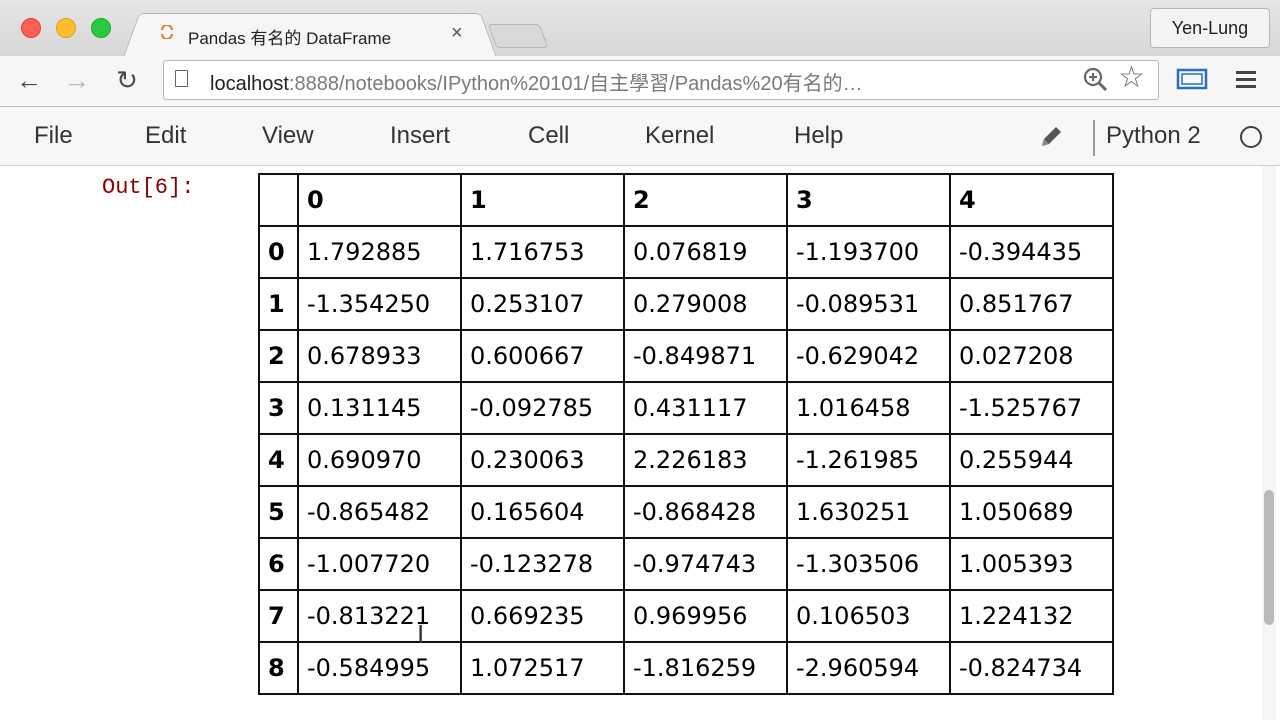 This screenshot has width=1280, height=720. What do you see at coordinates (1246, 79) in the screenshot?
I see `menu-icon` at bounding box center [1246, 79].